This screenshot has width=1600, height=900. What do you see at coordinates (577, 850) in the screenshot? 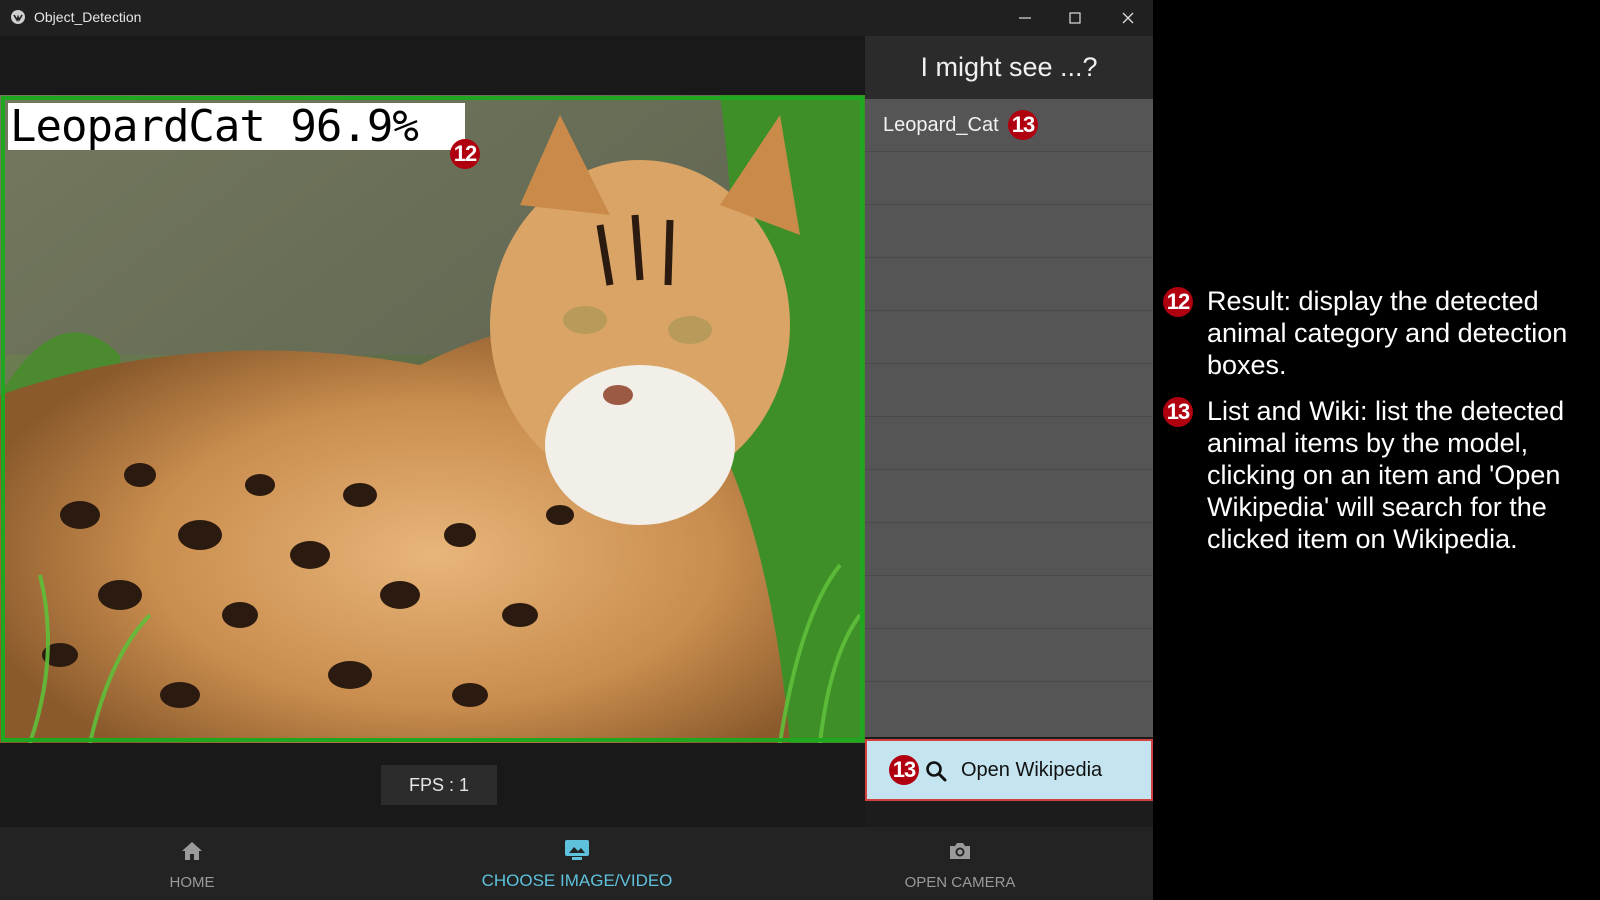
I see `image-icon` at bounding box center [577, 850].